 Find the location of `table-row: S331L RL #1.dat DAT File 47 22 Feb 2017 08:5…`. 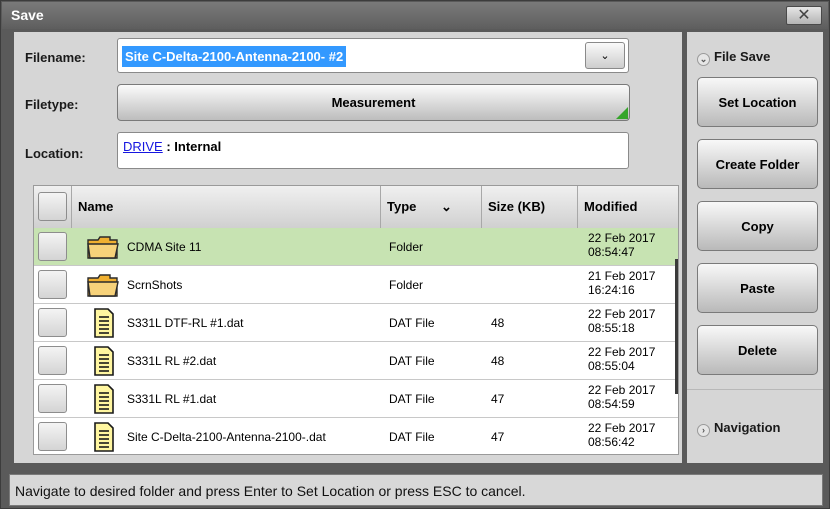

table-row: S331L RL #1.dat DAT File 47 22 Feb 2017 08:5… is located at coordinates (356, 399).